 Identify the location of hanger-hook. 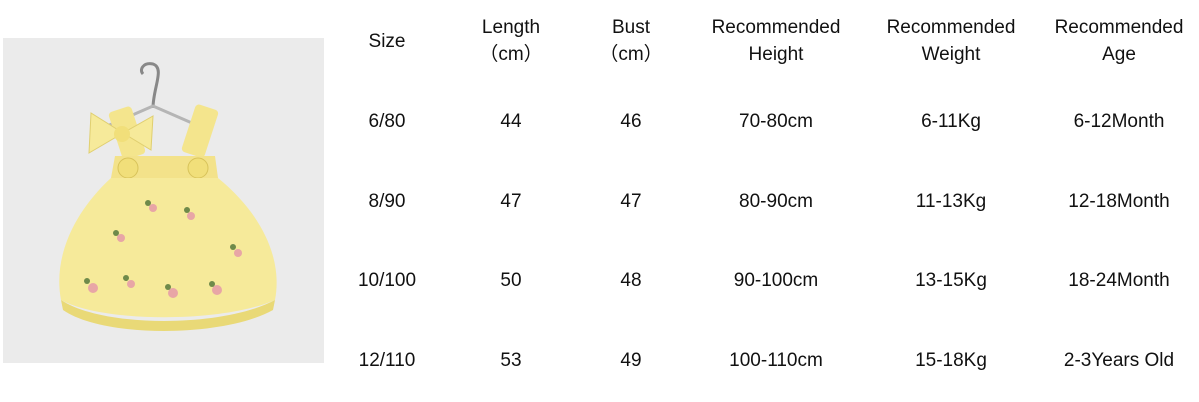
(149, 85).